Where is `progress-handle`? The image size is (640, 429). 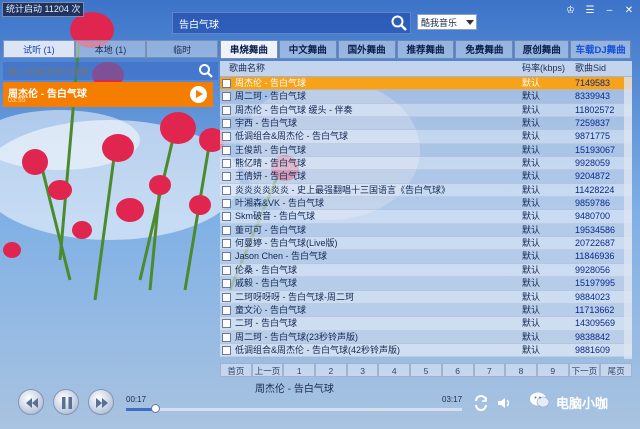
progress-handle is located at coordinates (155, 408).